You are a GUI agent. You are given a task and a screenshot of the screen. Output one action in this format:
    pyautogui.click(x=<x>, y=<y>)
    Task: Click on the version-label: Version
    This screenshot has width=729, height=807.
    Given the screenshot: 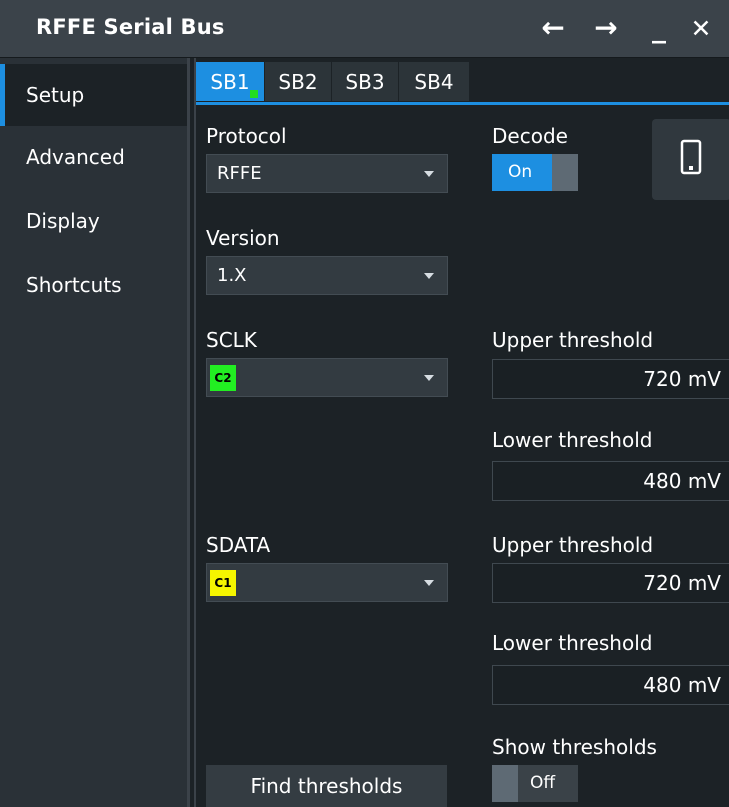 What is the action you would take?
    pyautogui.click(x=243, y=238)
    